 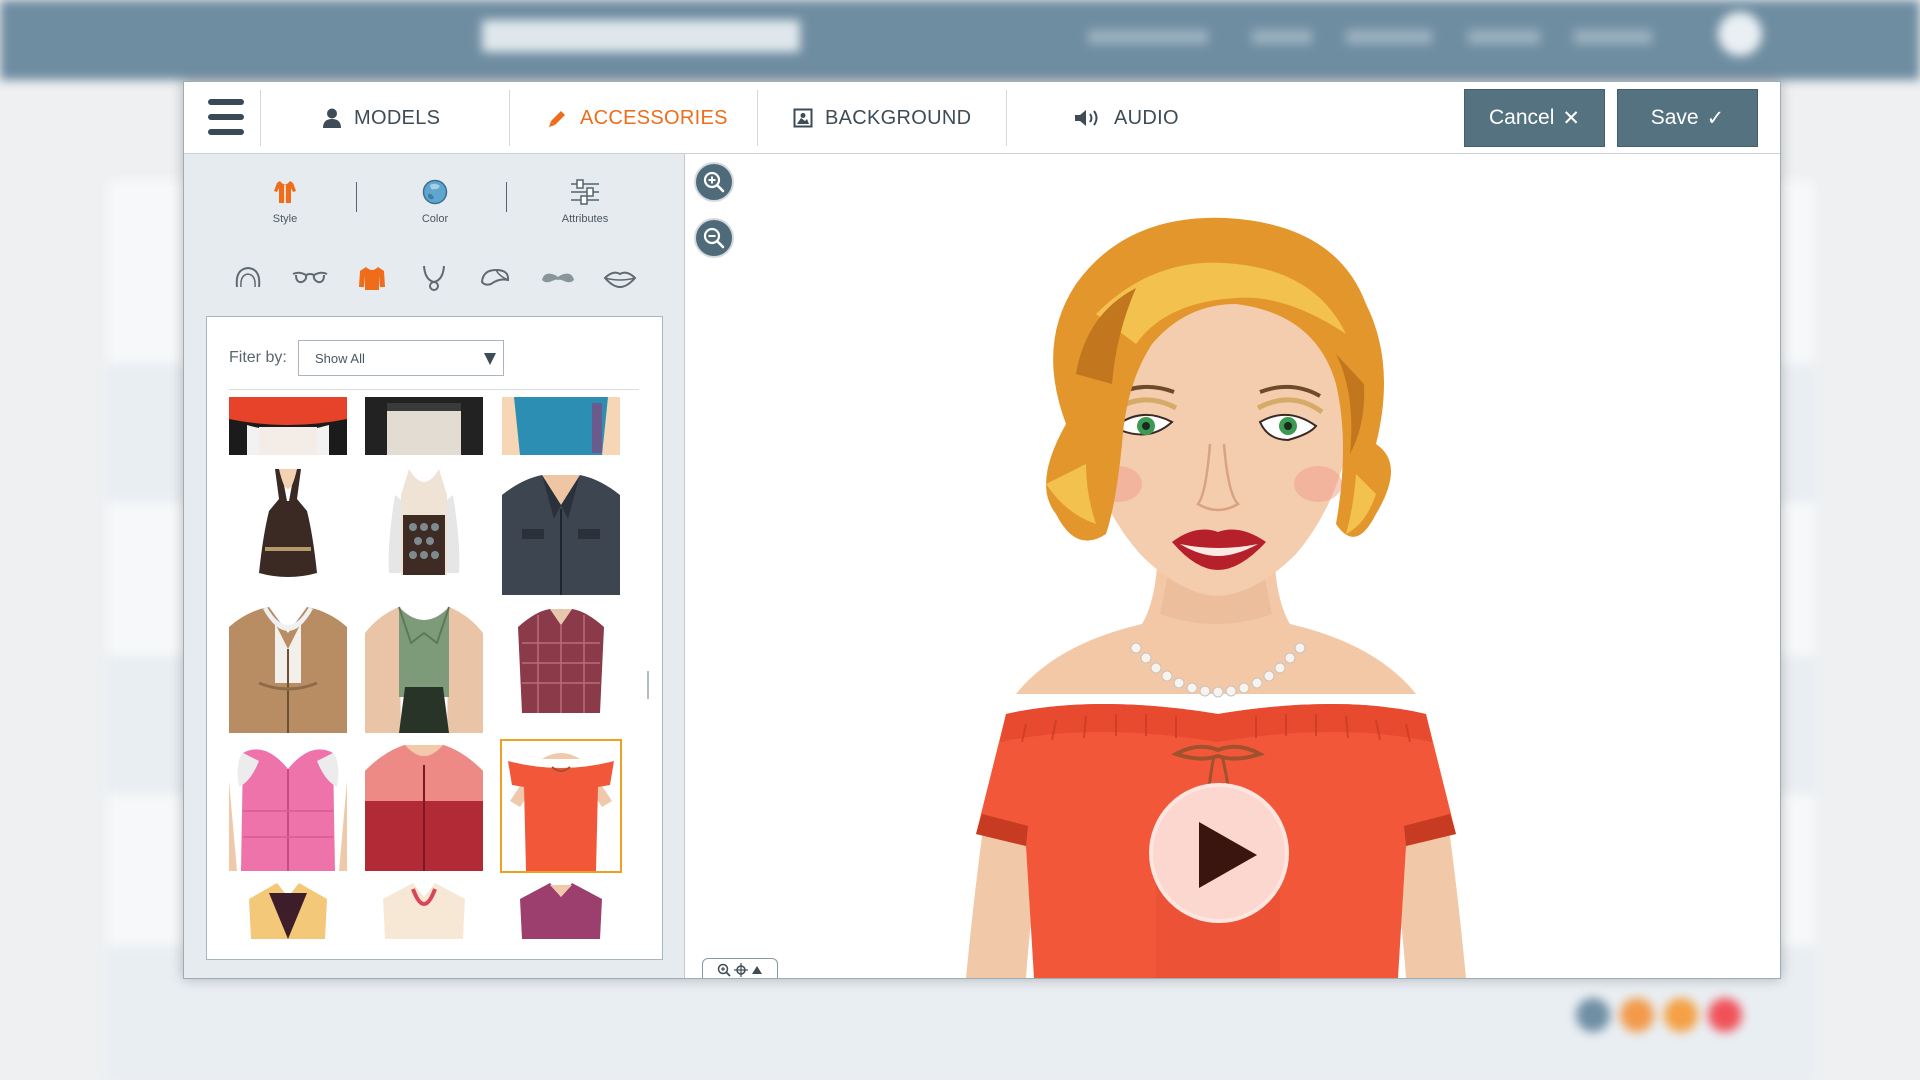 I want to click on tab-background: BACKGROUND, so click(x=882, y=118).